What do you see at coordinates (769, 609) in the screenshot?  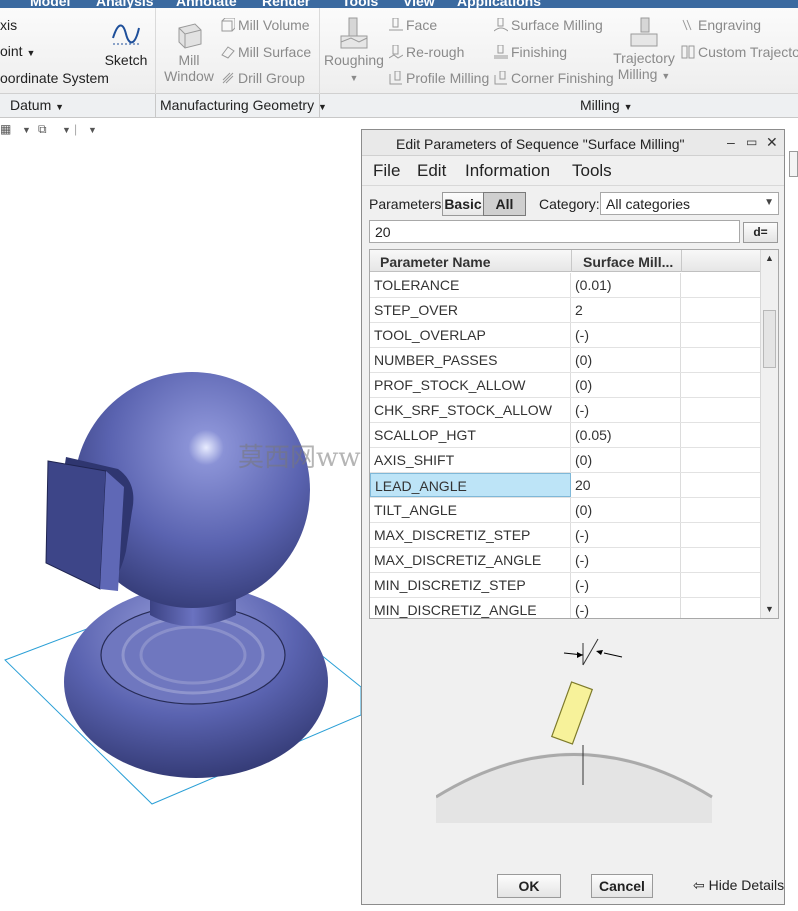 I see `scroll-down-icon: ▼` at bounding box center [769, 609].